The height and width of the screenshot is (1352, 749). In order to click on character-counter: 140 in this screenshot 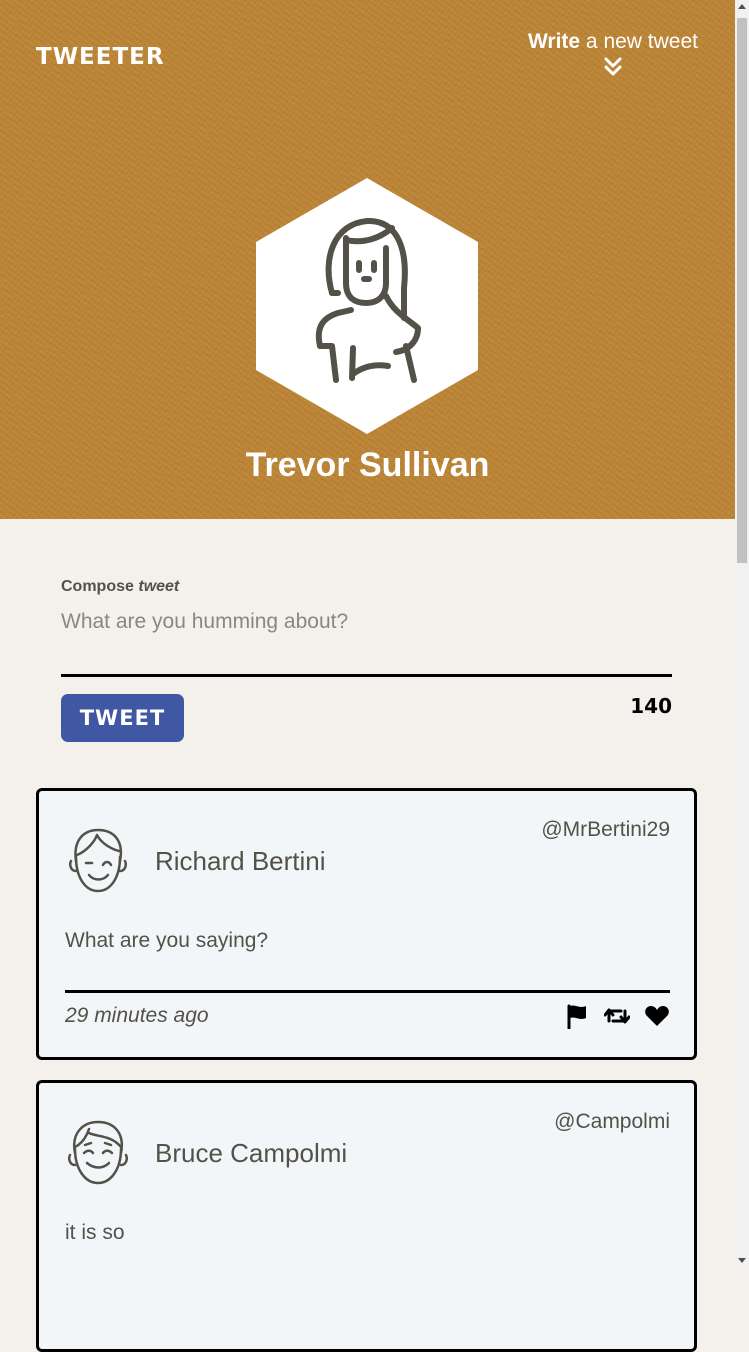, I will do `click(651, 706)`.